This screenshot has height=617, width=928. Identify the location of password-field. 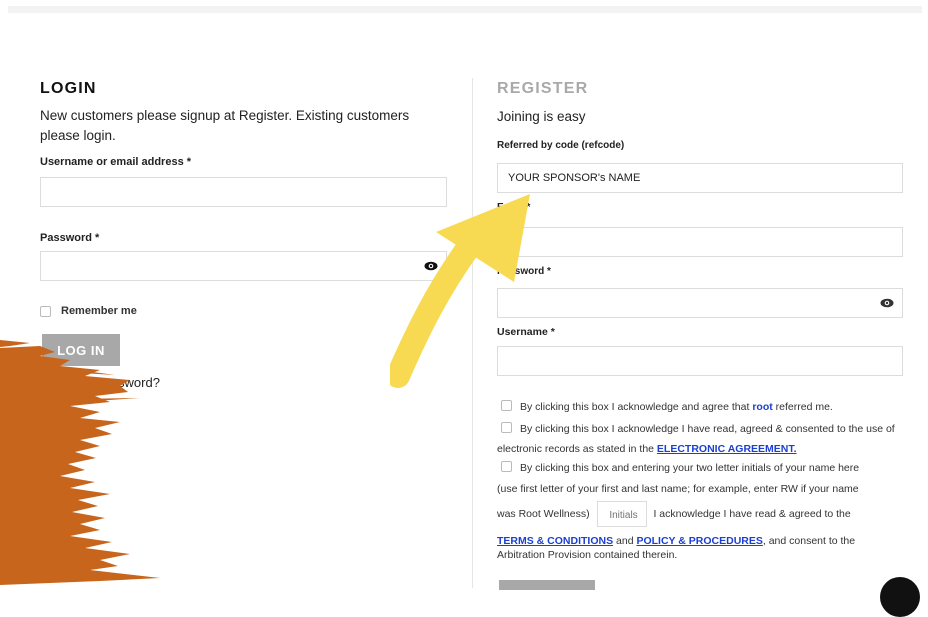
(243, 266).